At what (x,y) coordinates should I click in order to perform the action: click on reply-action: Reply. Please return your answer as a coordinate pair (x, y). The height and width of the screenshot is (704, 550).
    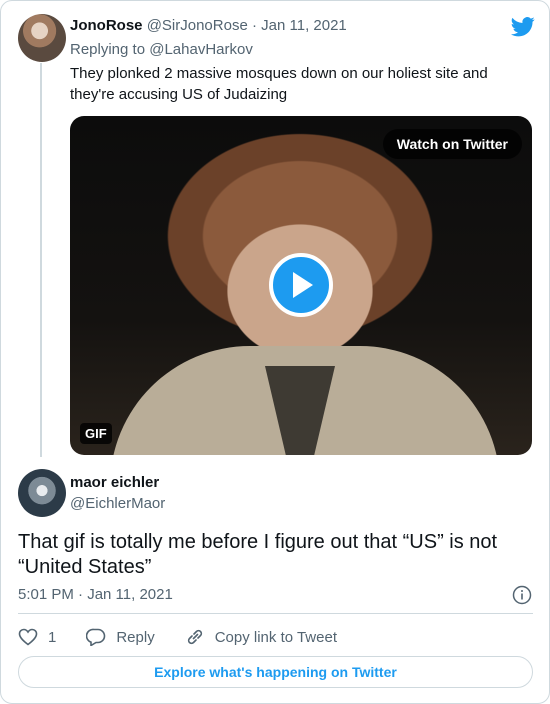
    Looking at the image, I should click on (120, 637).